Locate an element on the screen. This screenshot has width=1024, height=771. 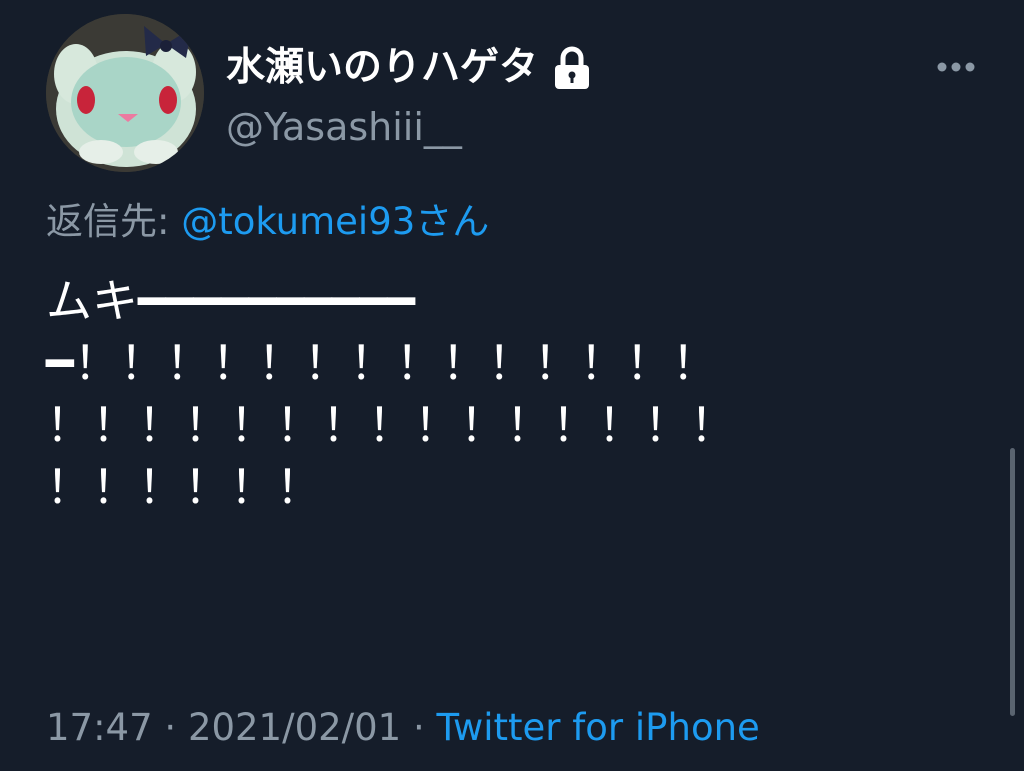
tweet-text-line: ━！！！！！！！！！！！！！！ is located at coordinates (382, 363).